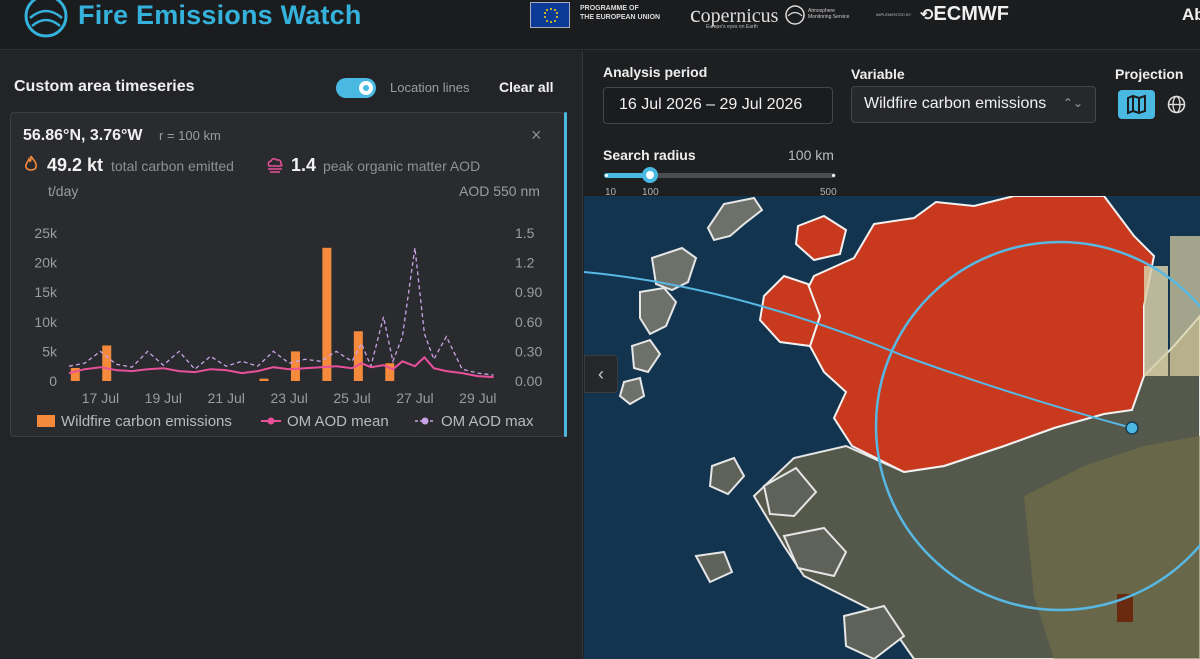  Describe the element at coordinates (414, 398) in the screenshot. I see `x-tick-label: 27 Jul` at that location.